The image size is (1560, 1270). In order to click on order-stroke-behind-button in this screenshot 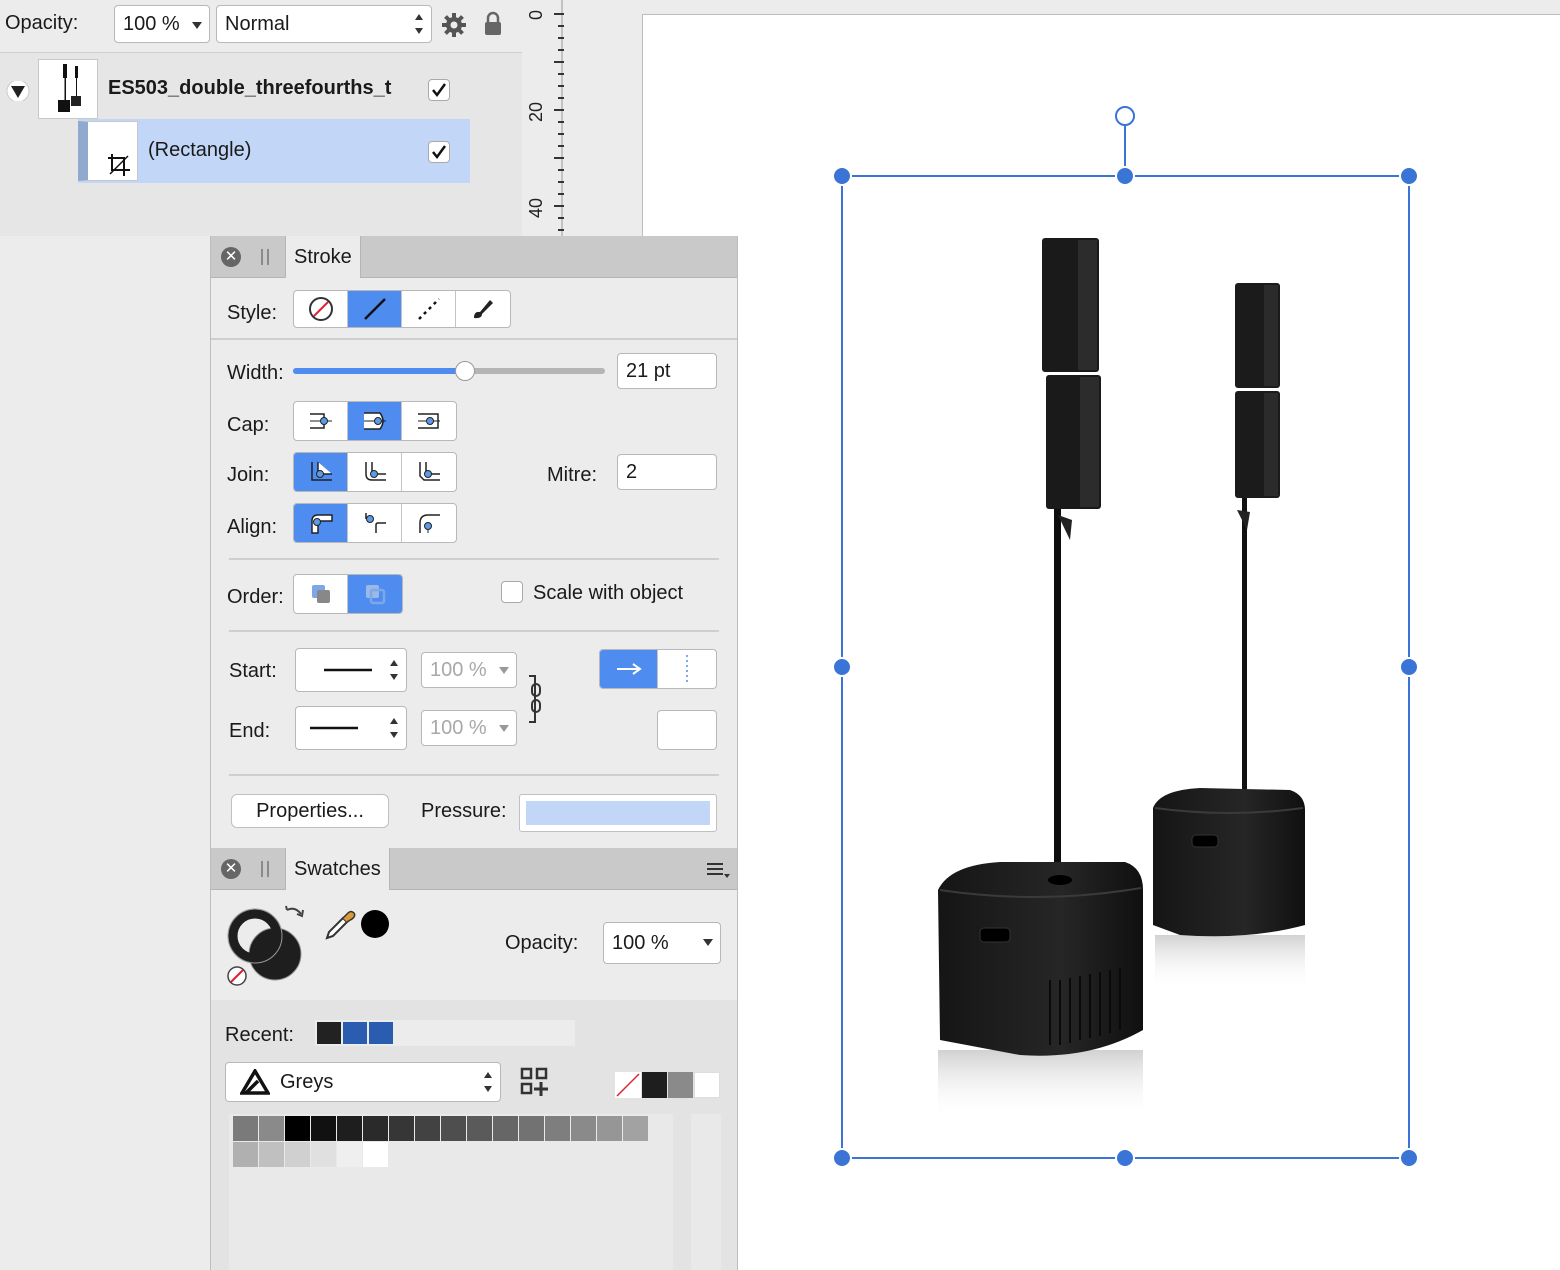, I will do `click(321, 594)`.